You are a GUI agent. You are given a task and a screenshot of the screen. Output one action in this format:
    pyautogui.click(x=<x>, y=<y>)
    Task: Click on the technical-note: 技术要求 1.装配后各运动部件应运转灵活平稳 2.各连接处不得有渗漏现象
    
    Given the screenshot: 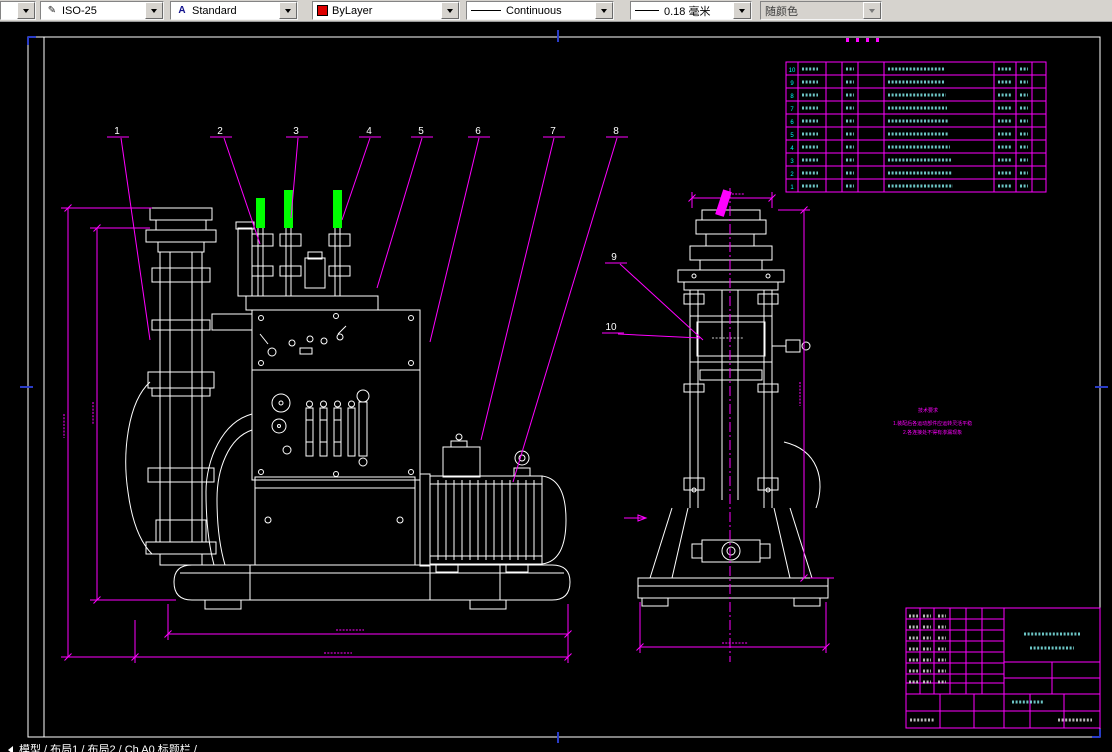 What is the action you would take?
    pyautogui.click(x=932, y=421)
    